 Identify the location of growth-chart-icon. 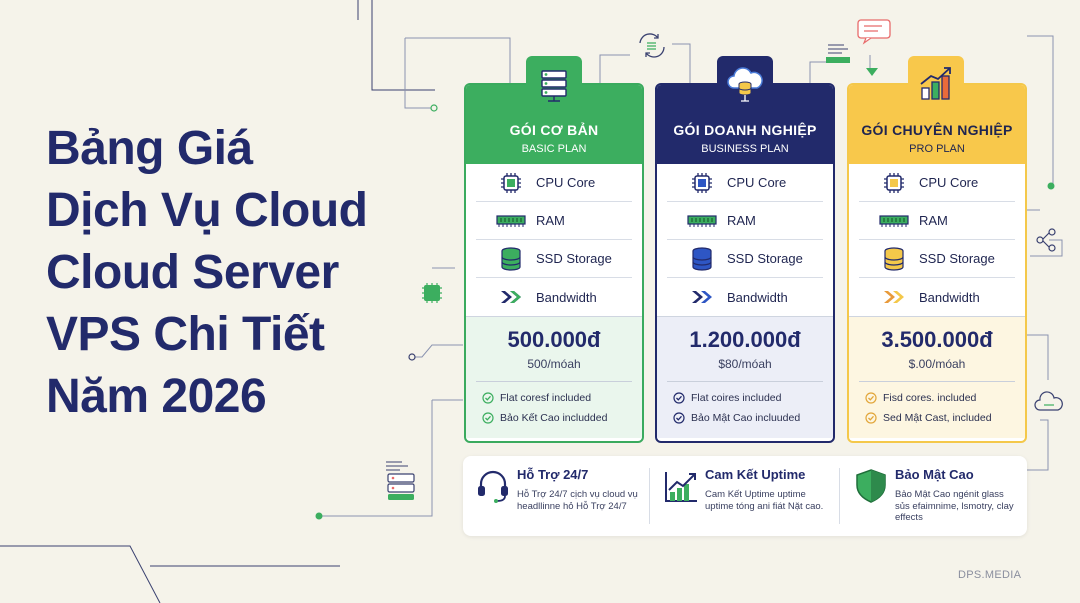
(936, 84).